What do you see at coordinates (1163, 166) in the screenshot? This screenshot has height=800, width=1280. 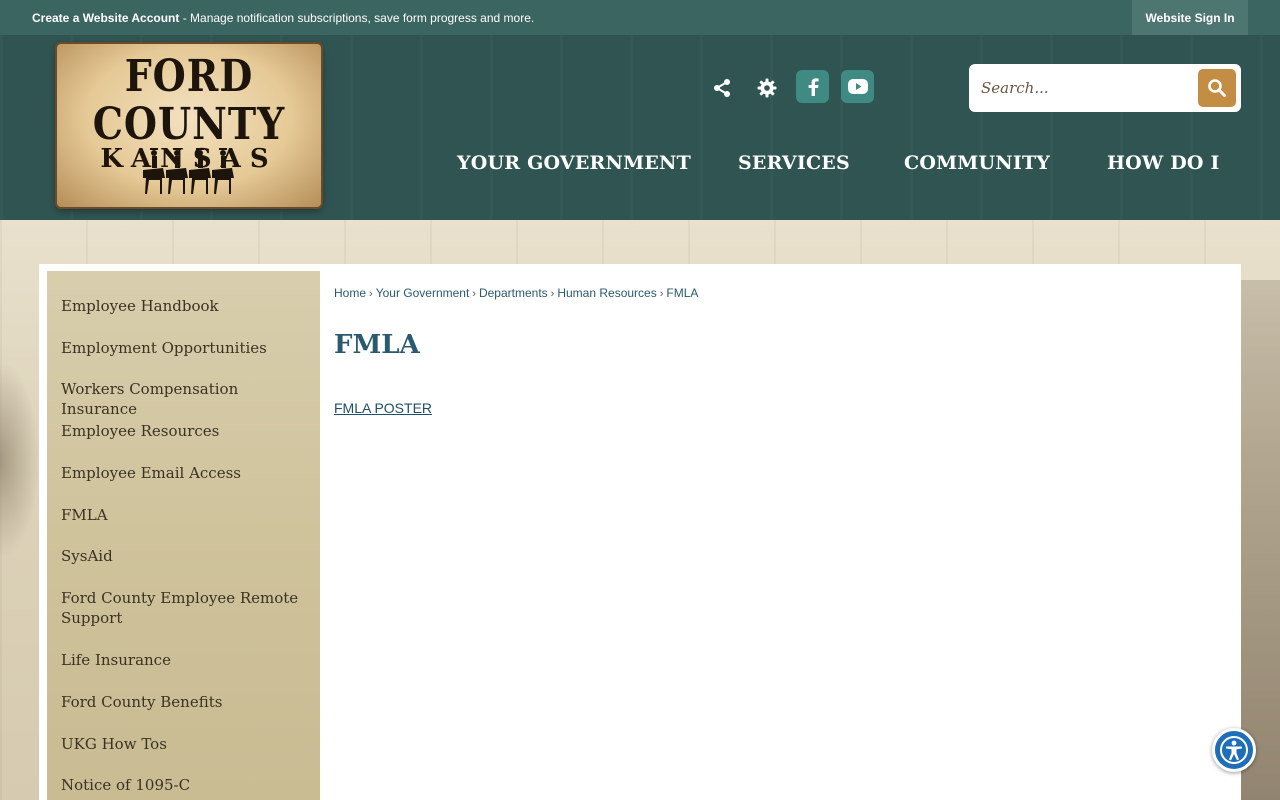 I see `nav-how-do-i: HOW DO I` at bounding box center [1163, 166].